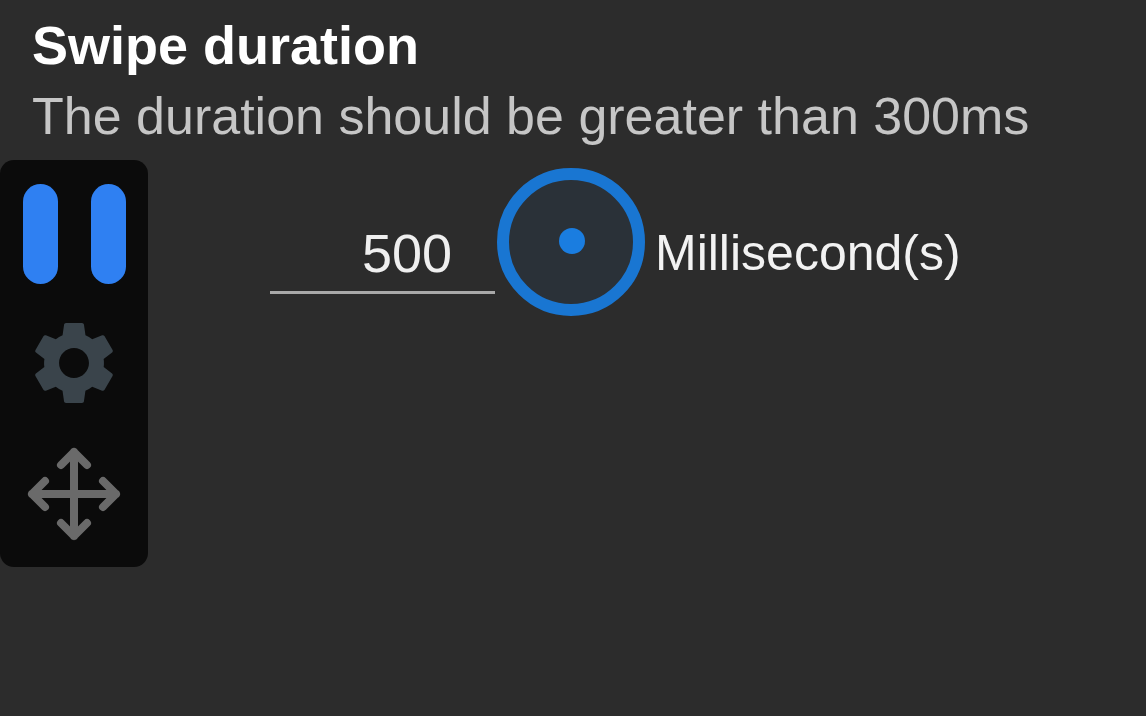 This screenshot has height=716, width=1146. I want to click on settings-icon, so click(74, 363).